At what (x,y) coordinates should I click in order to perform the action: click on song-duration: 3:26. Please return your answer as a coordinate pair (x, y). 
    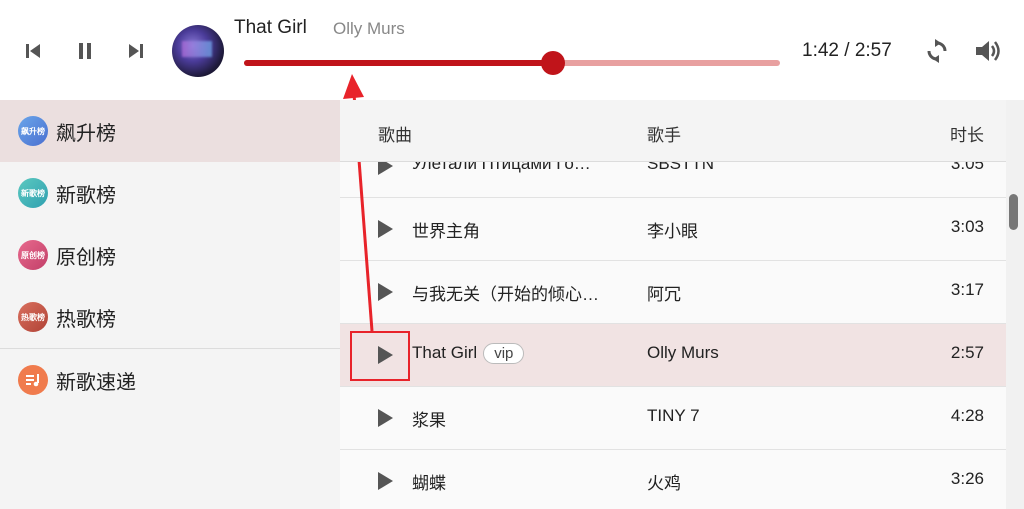
    Looking at the image, I should click on (967, 478).